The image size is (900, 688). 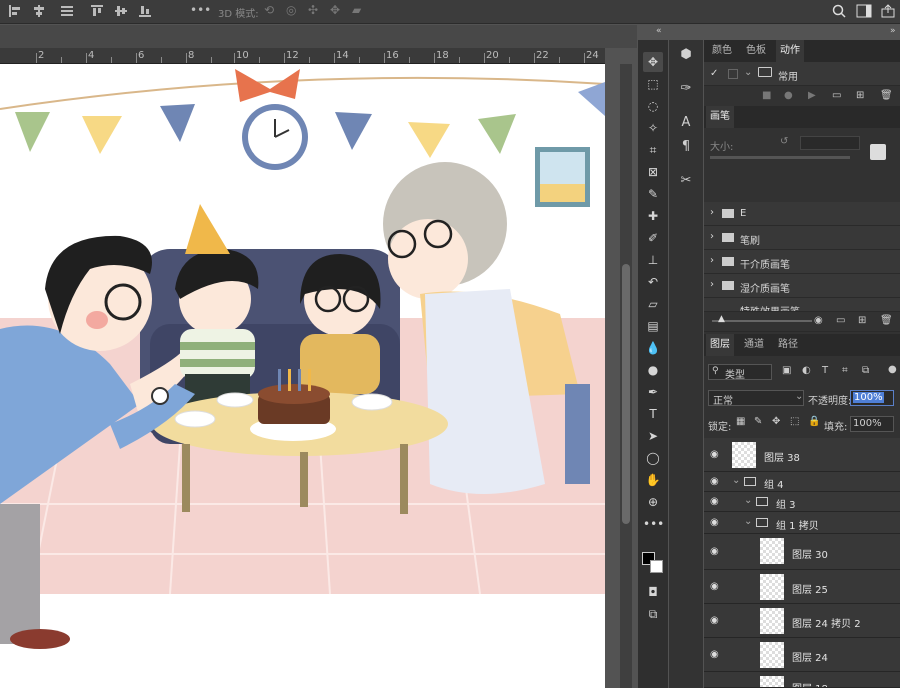 I want to click on collapse-tools-icon: «, so click(x=659, y=31).